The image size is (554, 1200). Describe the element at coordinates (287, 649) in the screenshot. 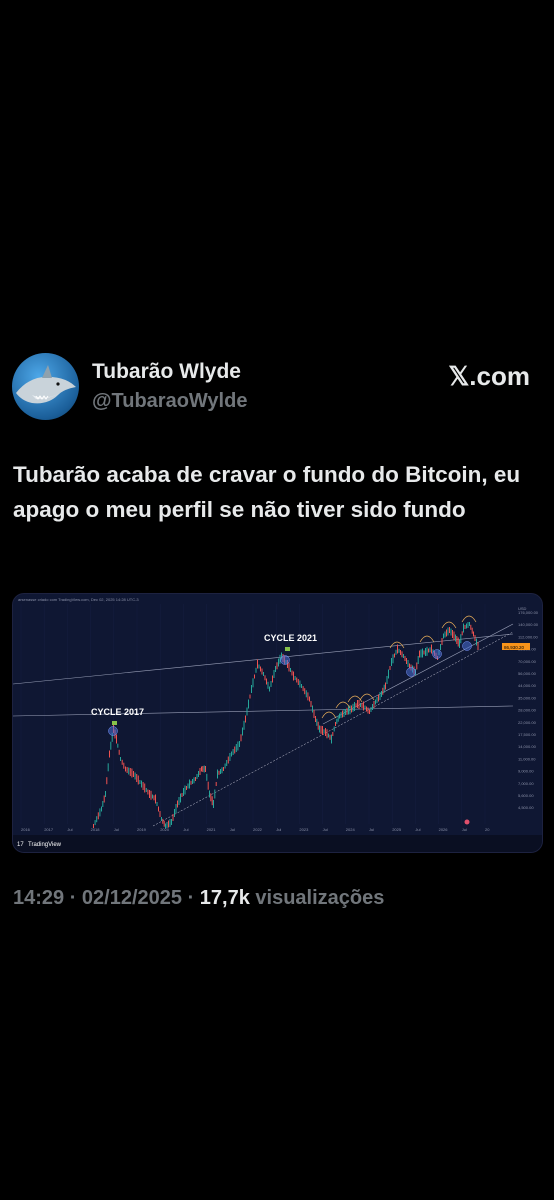

I see `flag-2021-icon` at that location.